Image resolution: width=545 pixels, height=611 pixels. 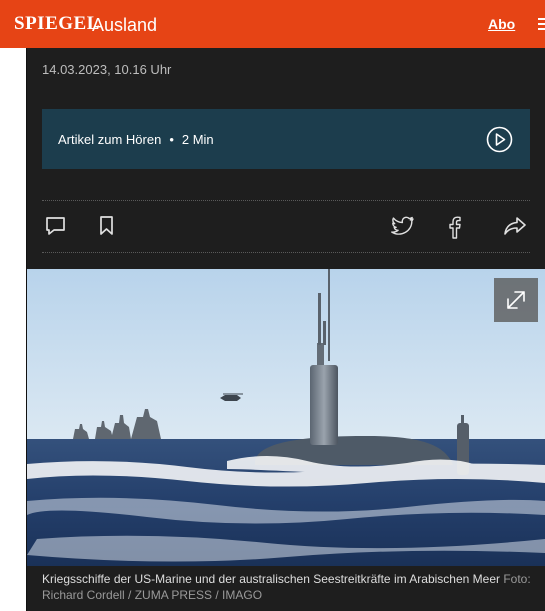 I want to click on play-icon, so click(x=499, y=139).